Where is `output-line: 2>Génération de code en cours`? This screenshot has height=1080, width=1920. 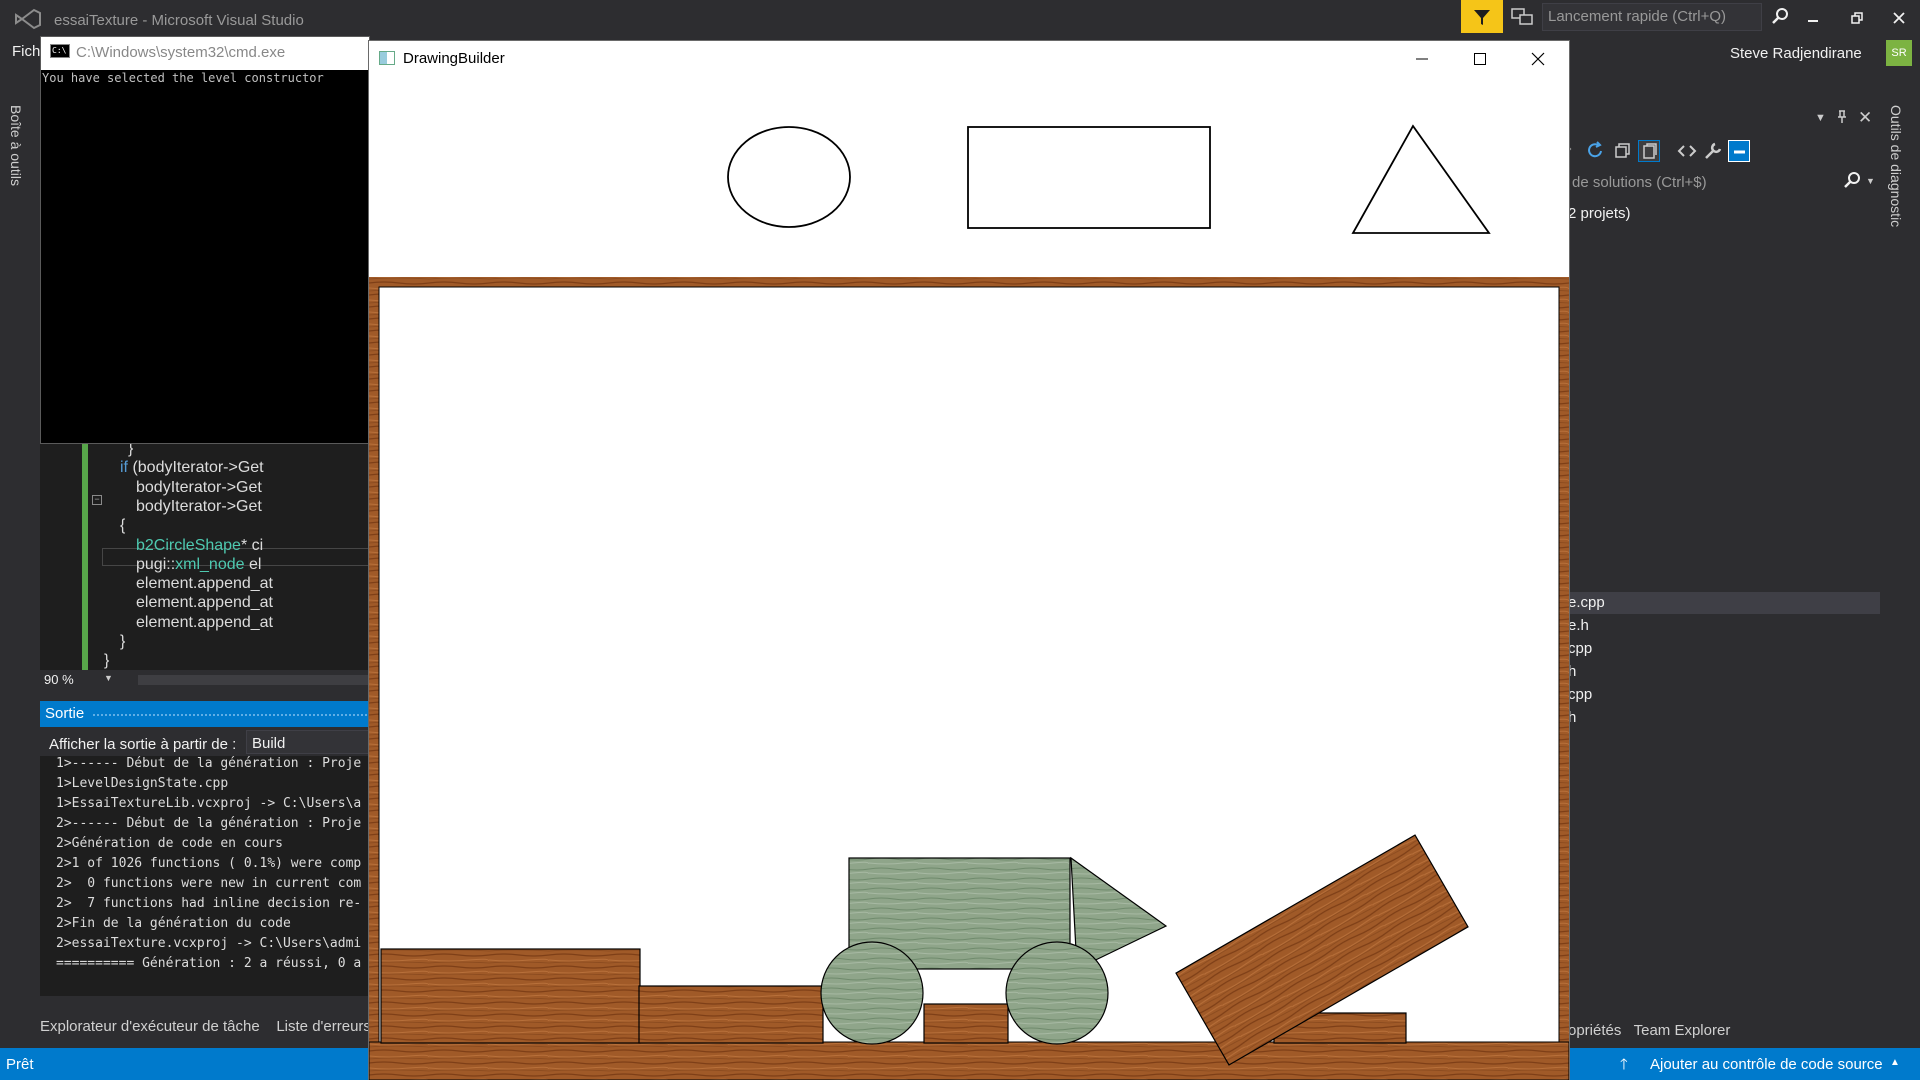 output-line: 2>Génération de code en cours is located at coordinates (169, 843).